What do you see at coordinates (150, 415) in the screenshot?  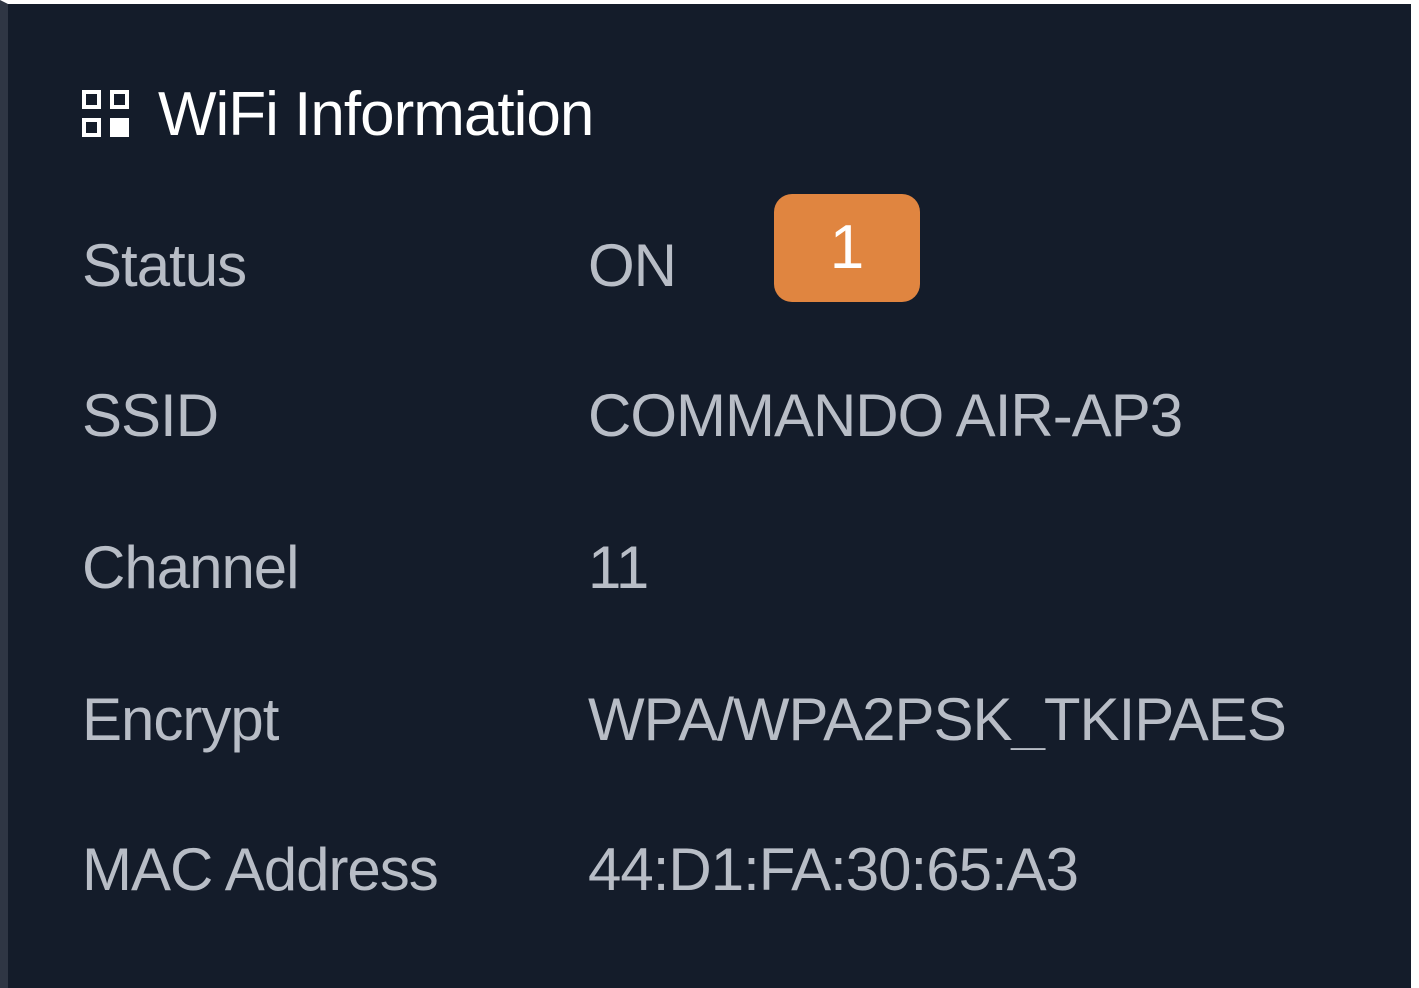 I see `ssid-label: SSID` at bounding box center [150, 415].